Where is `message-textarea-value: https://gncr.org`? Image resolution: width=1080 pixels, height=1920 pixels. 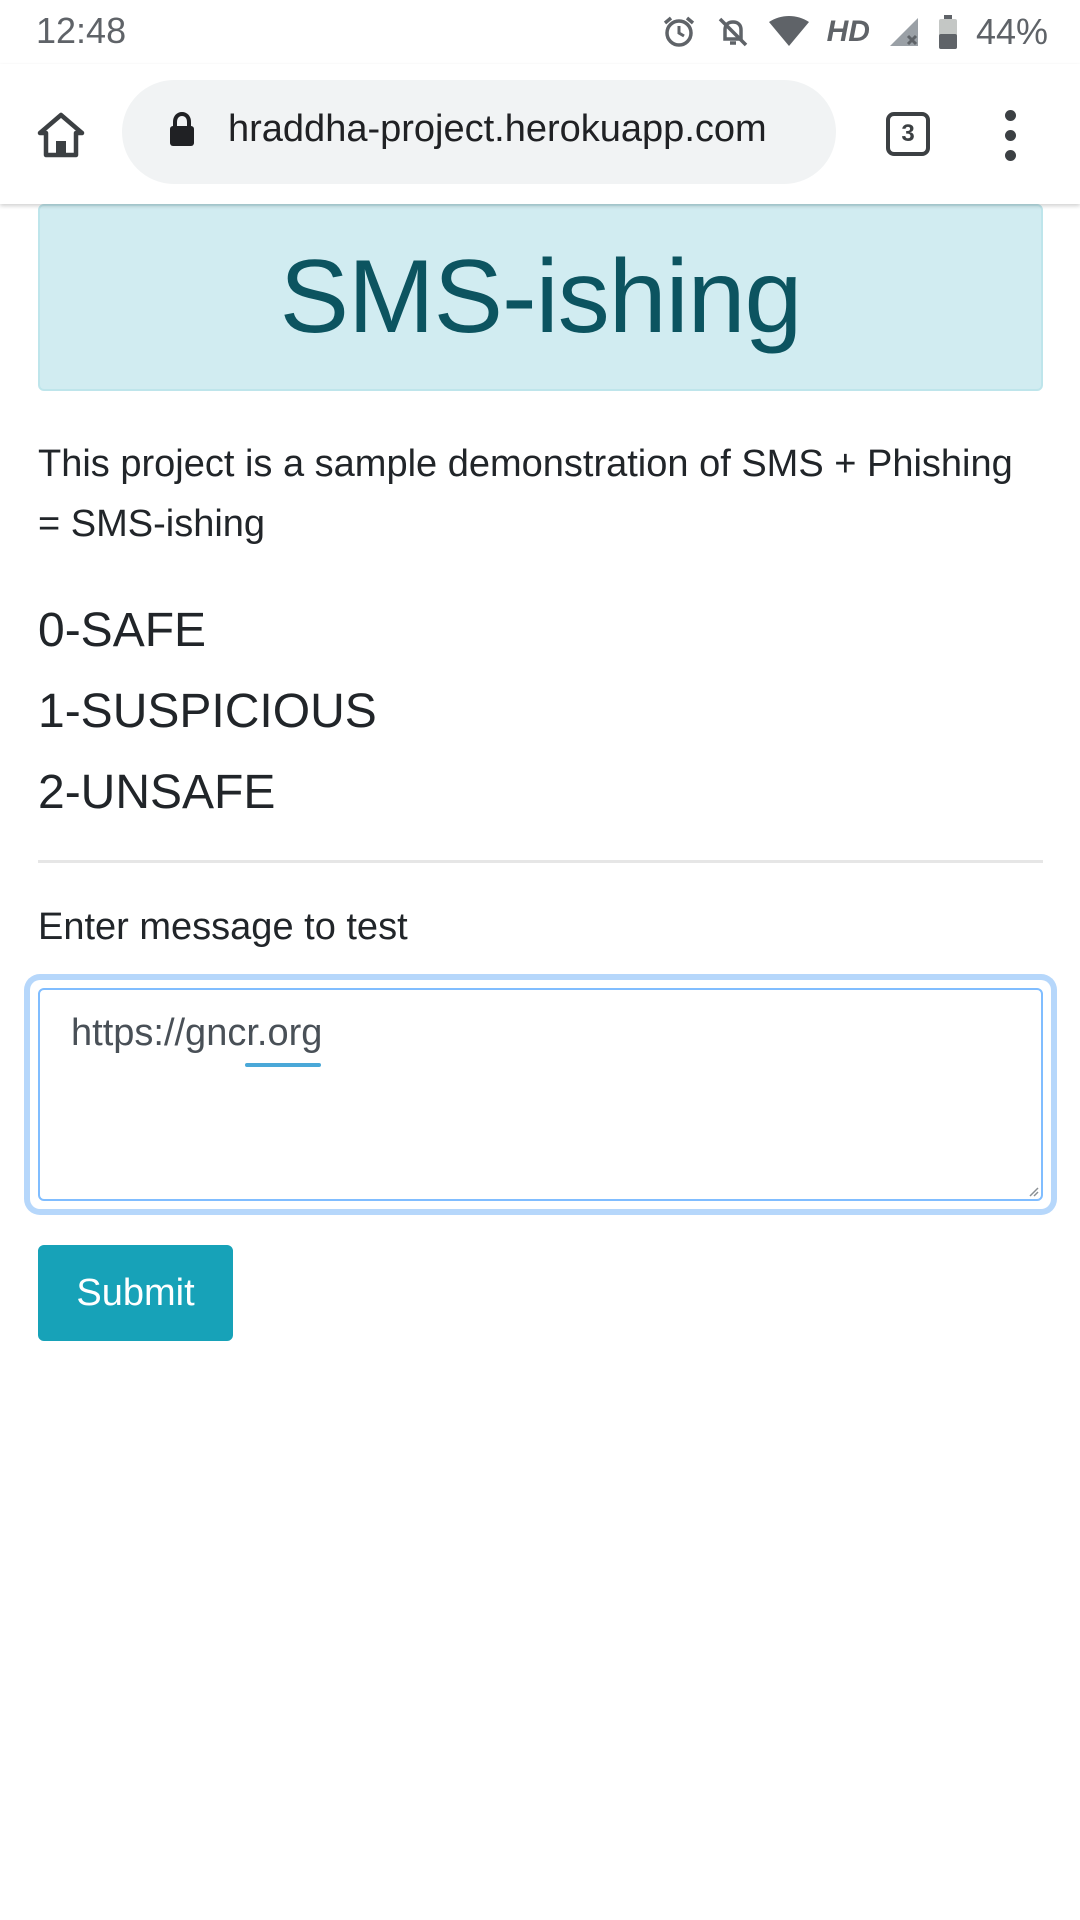
message-textarea-value: https://gncr.org is located at coordinates (197, 1033).